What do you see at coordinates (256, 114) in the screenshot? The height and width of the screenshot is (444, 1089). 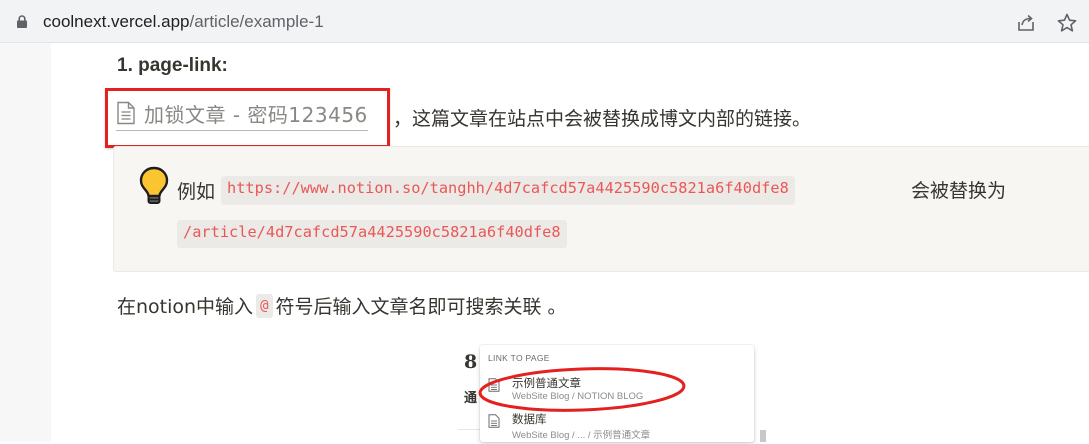 I see `page-link-label: 加锁文章 - 密码123456` at bounding box center [256, 114].